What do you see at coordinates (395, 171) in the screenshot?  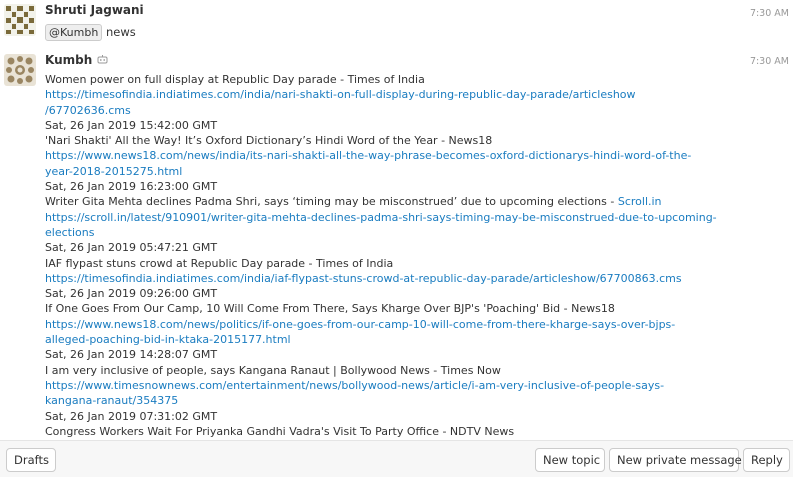 I see `article-link: year-2018-2015275.html` at bounding box center [395, 171].